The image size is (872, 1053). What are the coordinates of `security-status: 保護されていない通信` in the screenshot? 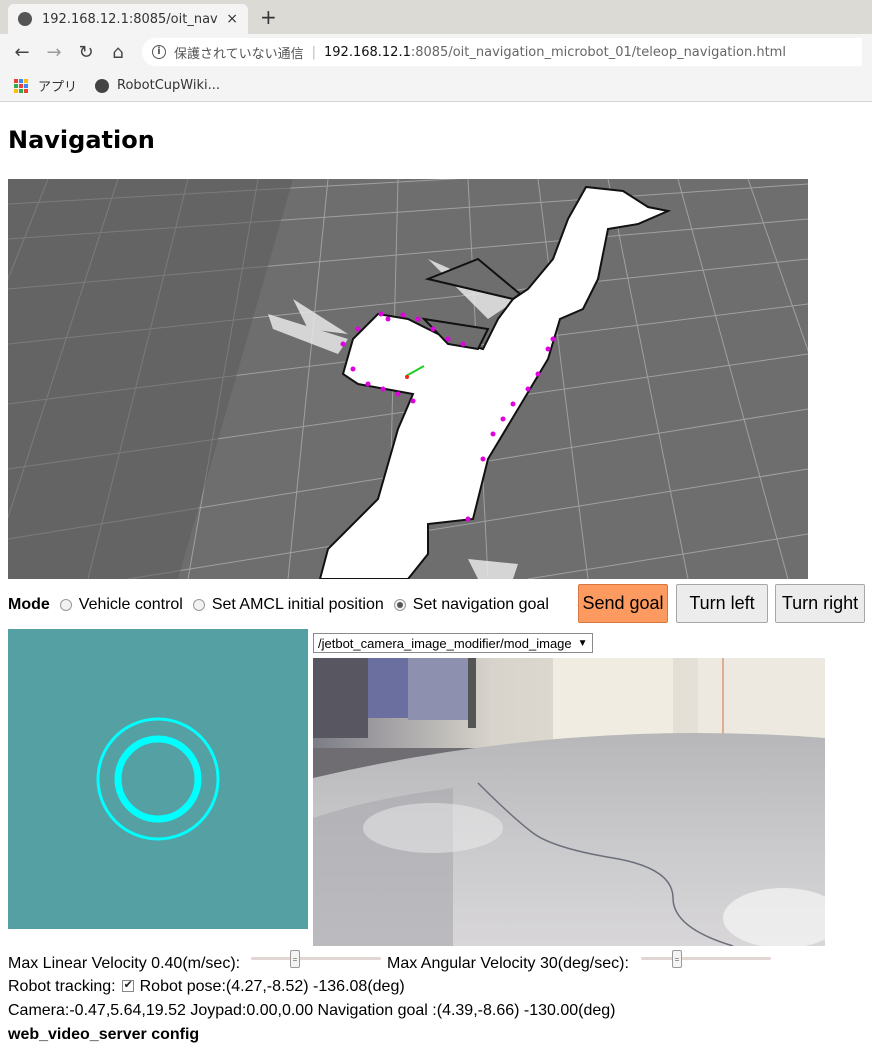 It's located at (239, 54).